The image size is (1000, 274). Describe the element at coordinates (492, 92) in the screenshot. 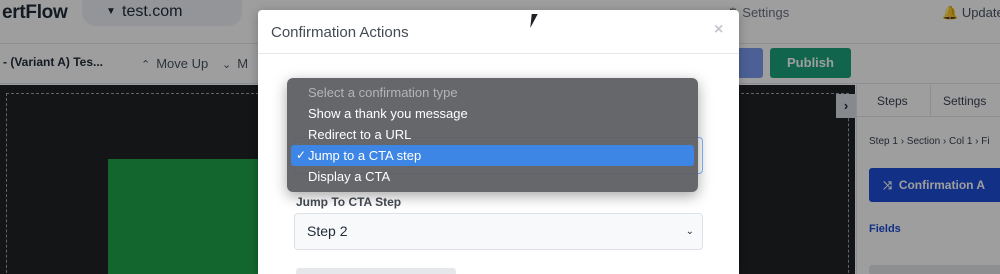

I see `dropdown-option-placeholder: Select a confirmation type` at that location.